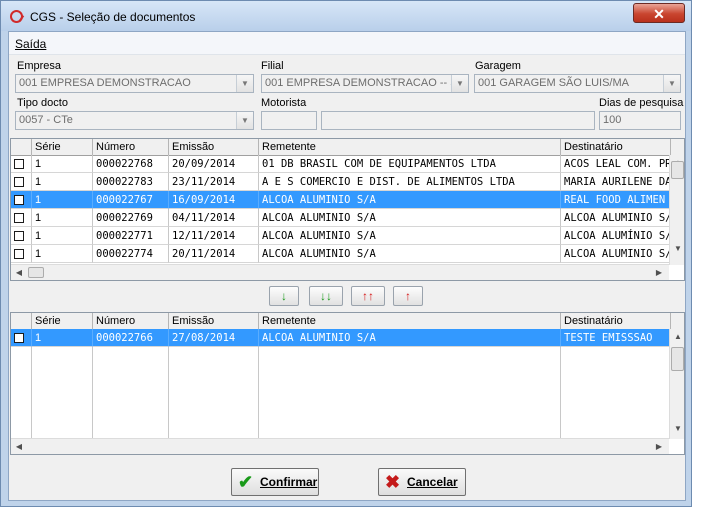 The height and width of the screenshot is (507, 703). I want to click on filial-combo: 001 EMPRESA DEMONSTRACAO -- S ▼, so click(365, 83).